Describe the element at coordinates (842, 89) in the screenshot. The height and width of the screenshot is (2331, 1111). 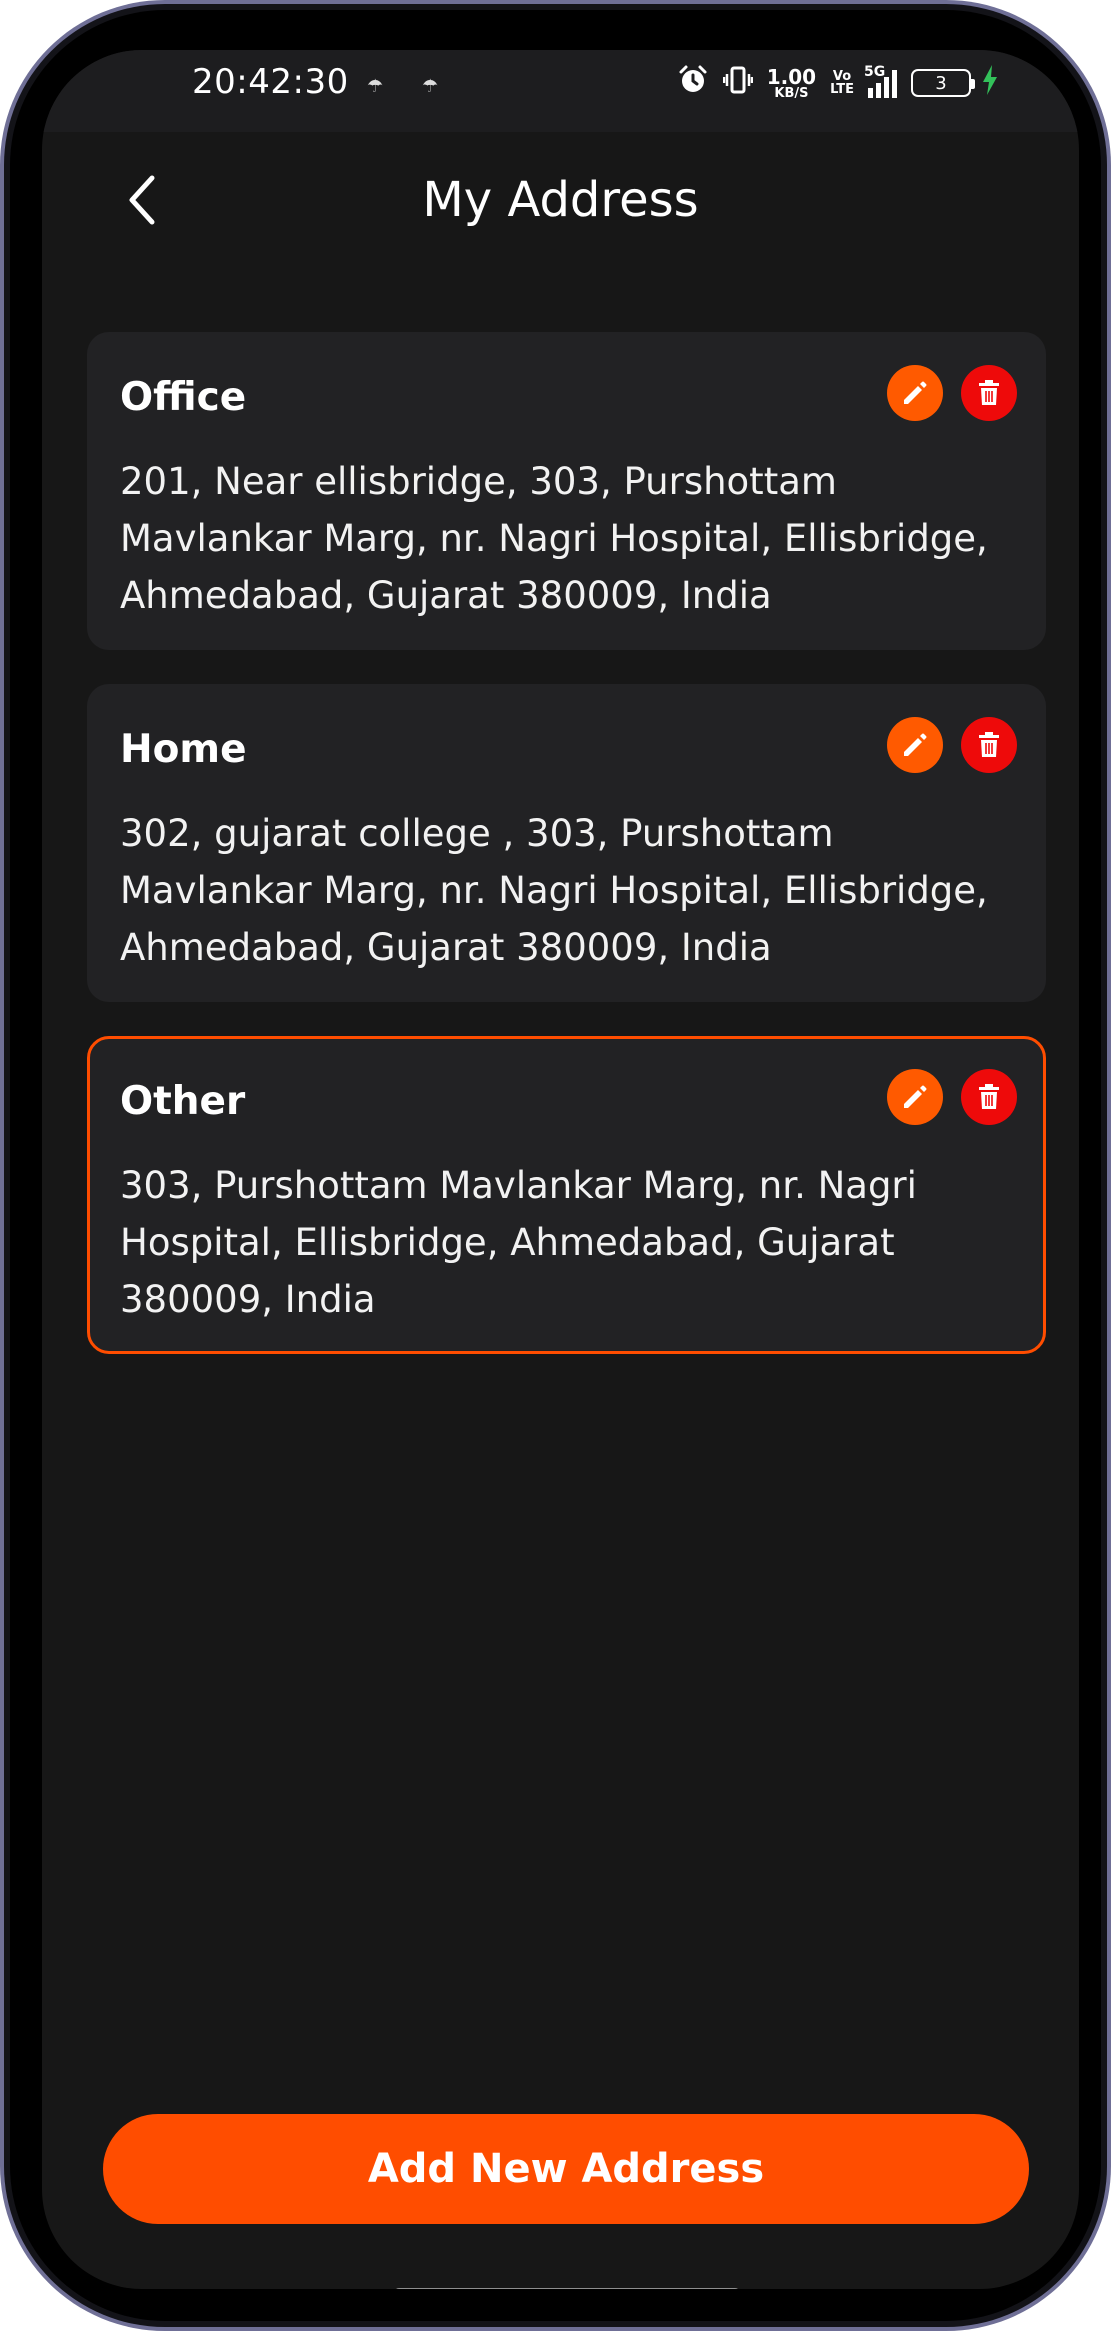
I see `volte-bottom: LTE` at that location.